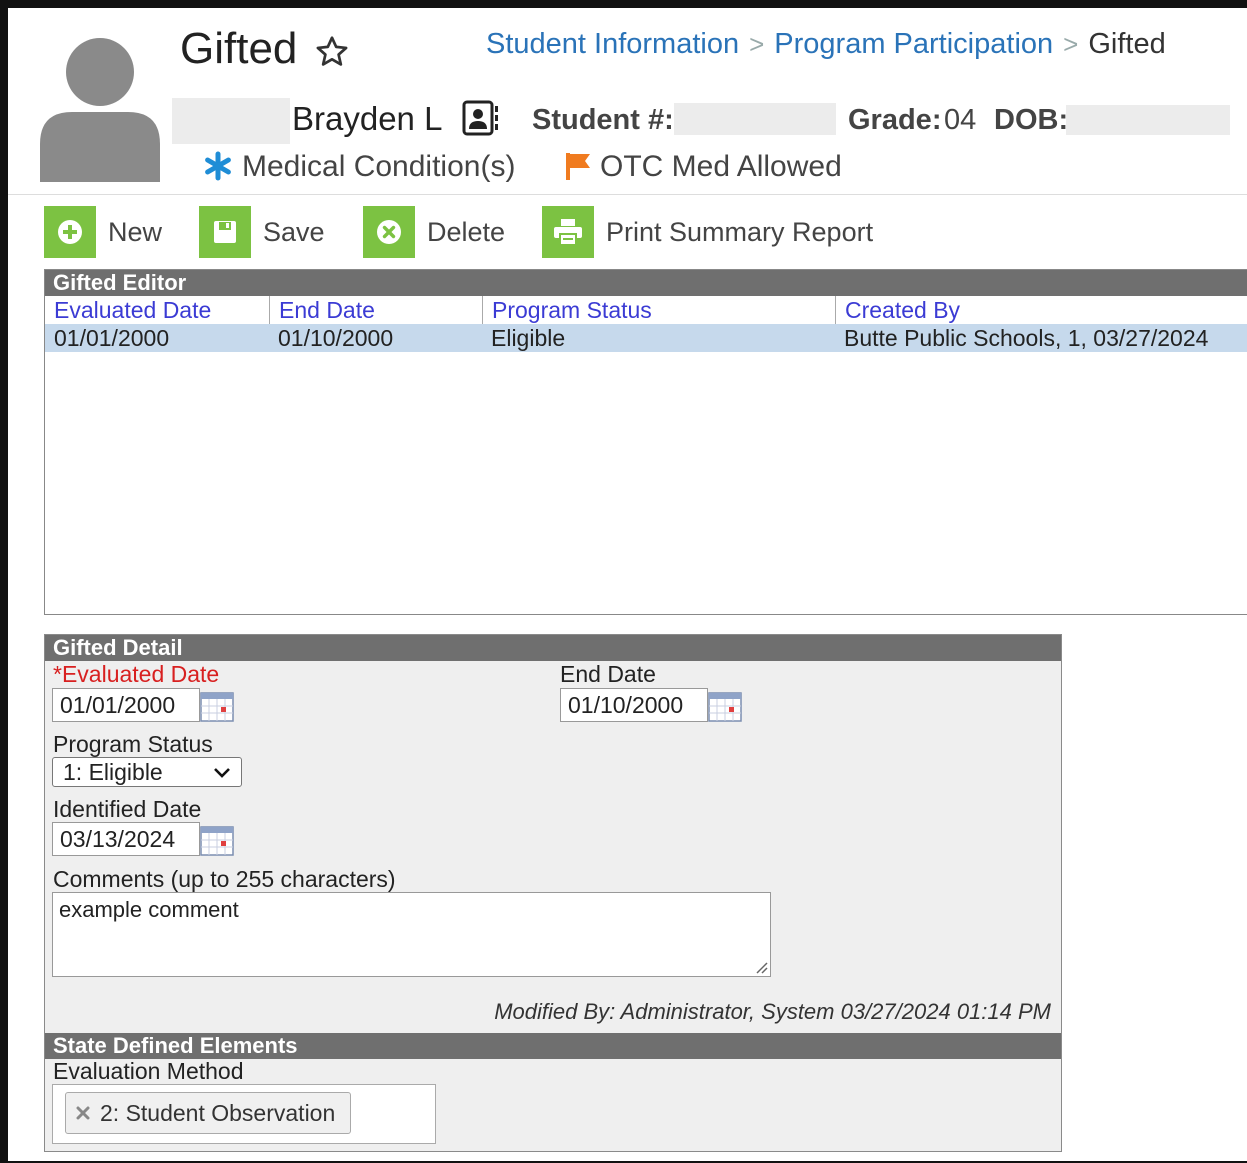 This screenshot has width=1247, height=1163. What do you see at coordinates (411, 934) in the screenshot?
I see `comments-textarea: example comment` at bounding box center [411, 934].